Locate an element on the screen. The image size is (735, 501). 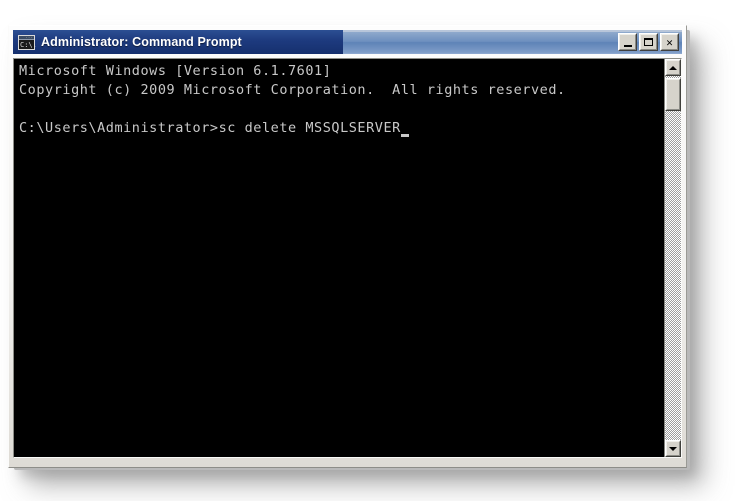
close-button: ✕ is located at coordinates (669, 42).